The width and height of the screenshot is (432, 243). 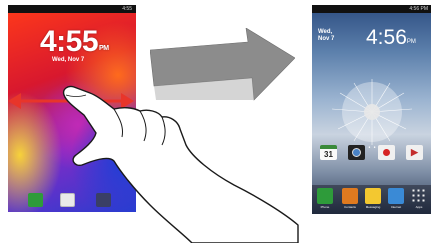 What do you see at coordinates (396, 196) in the screenshot?
I see `internet-icon` at bounding box center [396, 196].